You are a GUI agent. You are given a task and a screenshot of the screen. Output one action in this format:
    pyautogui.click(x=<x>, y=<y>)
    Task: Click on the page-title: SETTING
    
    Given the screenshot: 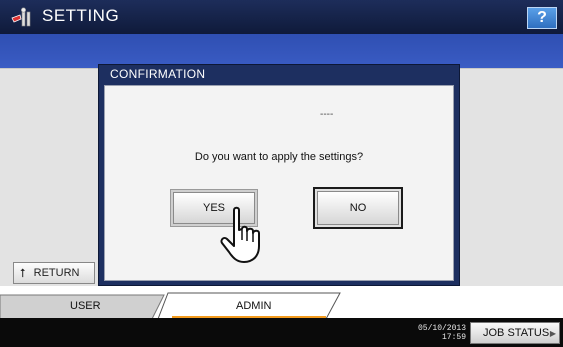 What is the action you would take?
    pyautogui.click(x=81, y=15)
    